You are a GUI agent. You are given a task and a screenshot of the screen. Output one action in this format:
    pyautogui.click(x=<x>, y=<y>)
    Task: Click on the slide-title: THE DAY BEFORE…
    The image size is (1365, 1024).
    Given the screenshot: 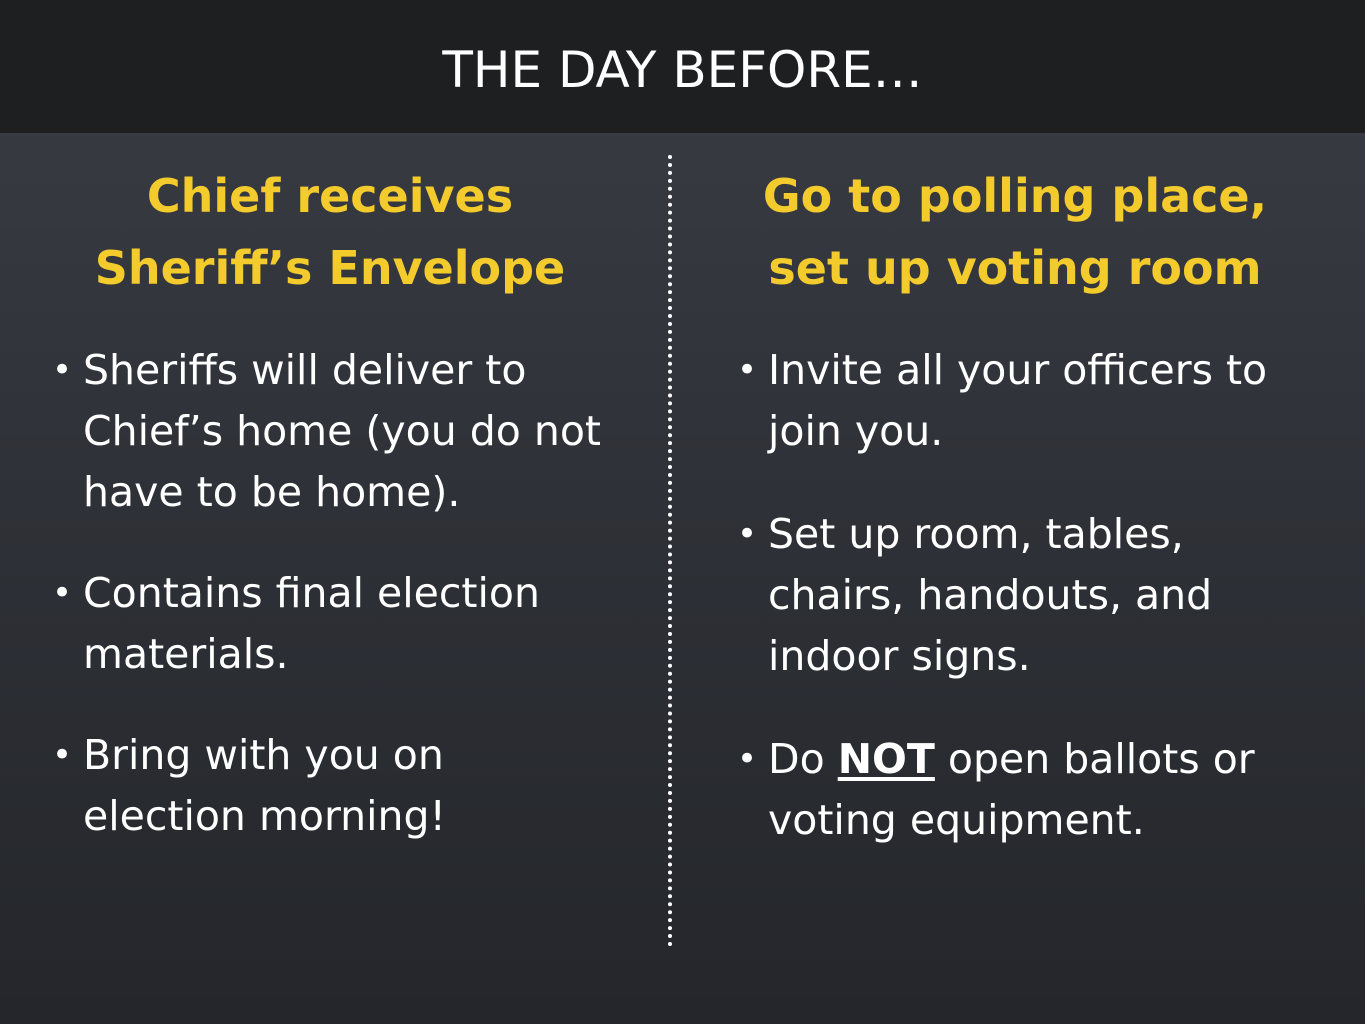 What is the action you would take?
    pyautogui.click(x=682, y=69)
    